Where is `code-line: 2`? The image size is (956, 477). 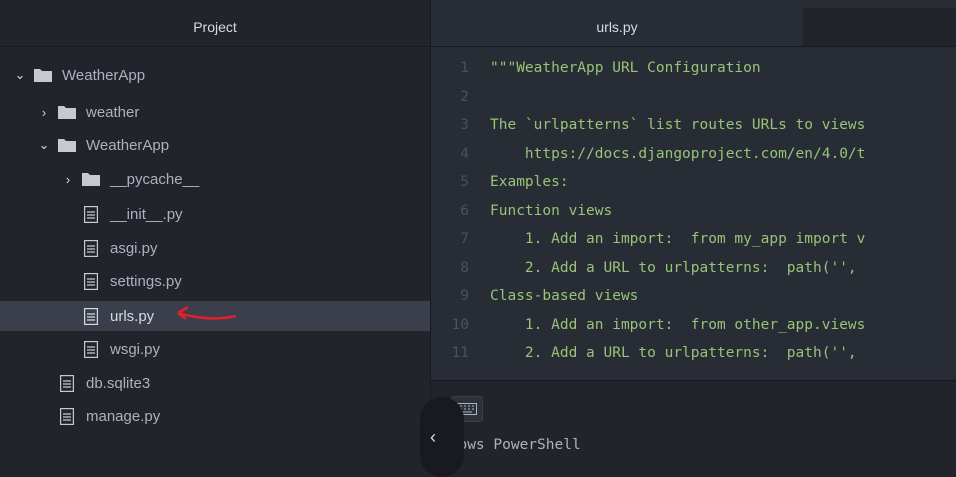
code-line: 2 is located at coordinates (693, 97).